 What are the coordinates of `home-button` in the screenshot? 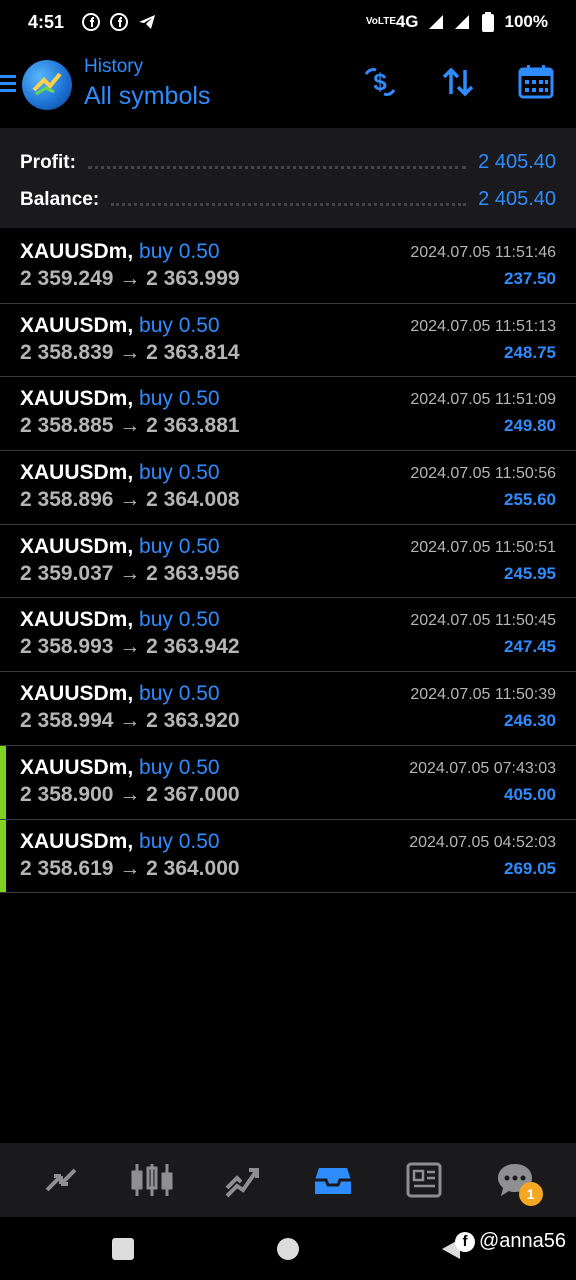 It's located at (288, 1249).